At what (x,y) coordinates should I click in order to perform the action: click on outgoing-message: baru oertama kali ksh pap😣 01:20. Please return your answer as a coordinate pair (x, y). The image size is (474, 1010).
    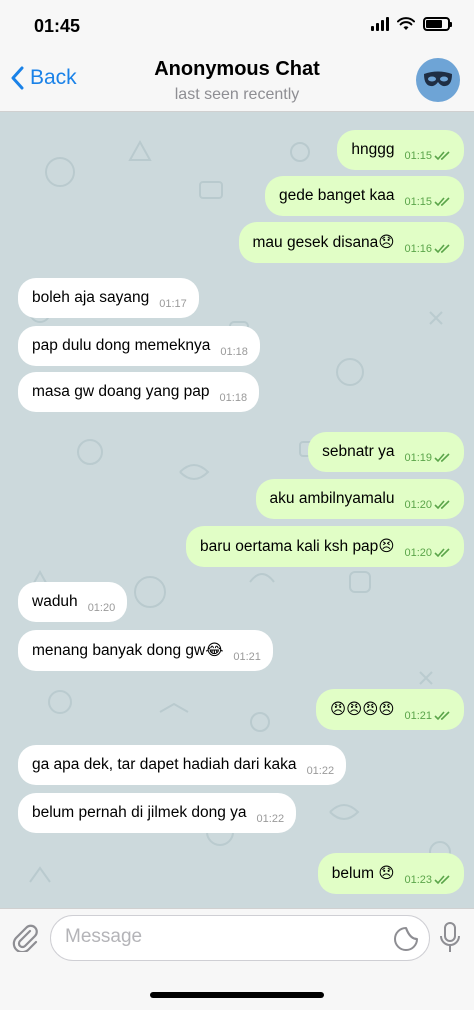
    Looking at the image, I should click on (324, 546).